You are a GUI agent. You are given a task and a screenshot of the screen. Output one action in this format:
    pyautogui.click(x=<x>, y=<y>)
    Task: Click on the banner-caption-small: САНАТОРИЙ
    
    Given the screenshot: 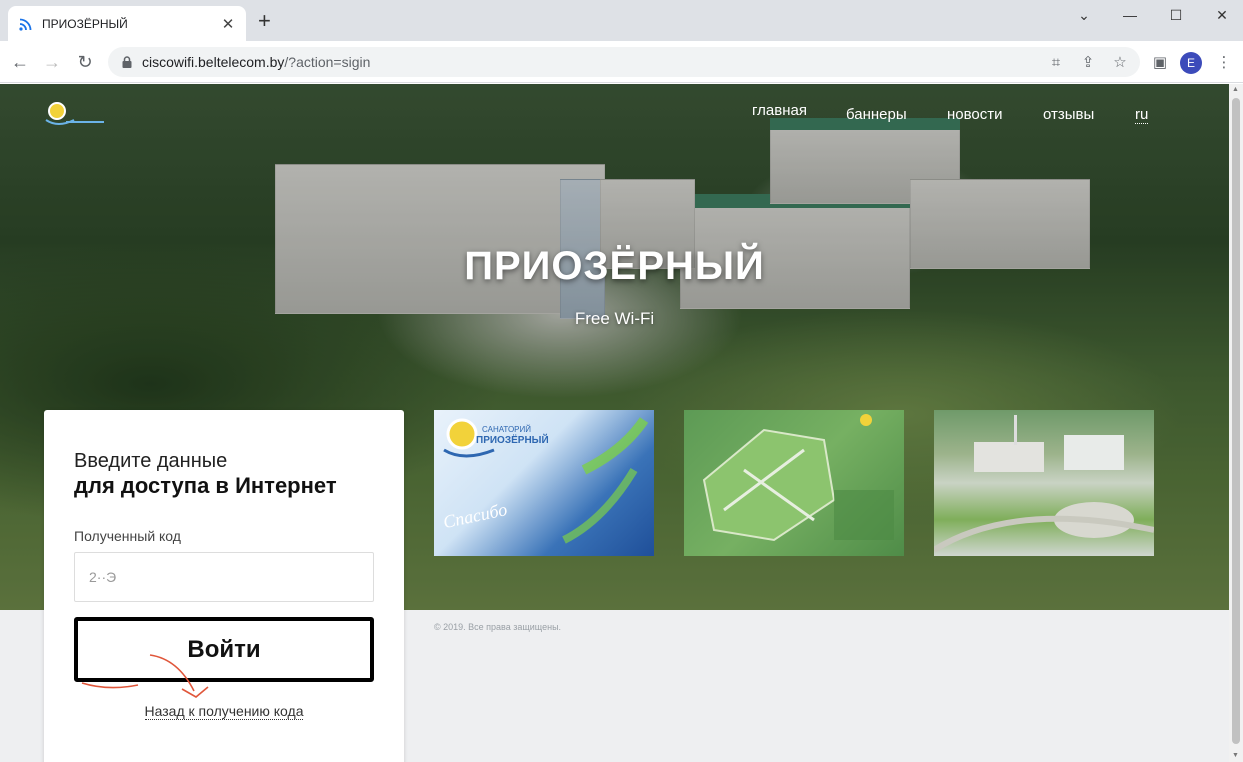 What is the action you would take?
    pyautogui.click(x=506, y=429)
    